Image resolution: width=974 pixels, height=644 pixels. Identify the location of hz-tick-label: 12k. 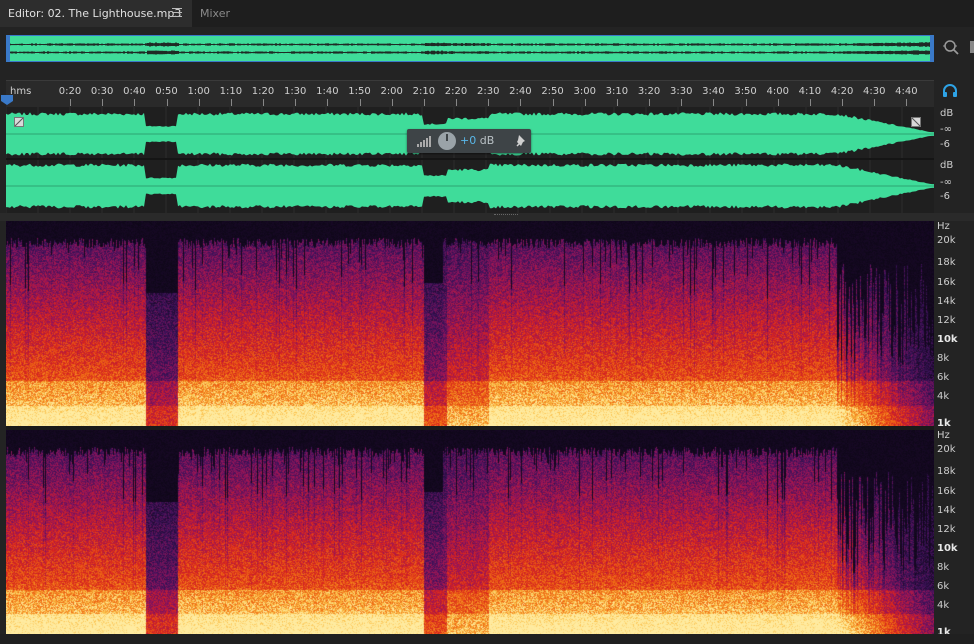
(946, 529).